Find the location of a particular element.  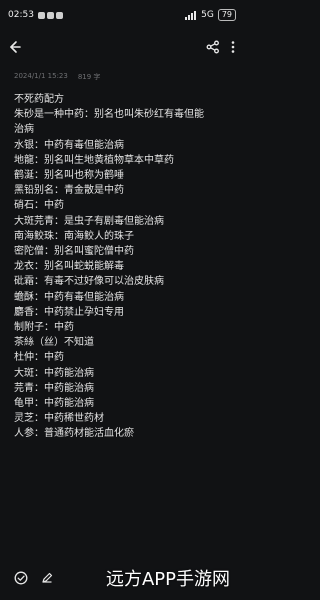

note-date: 2024/1/1 15:23 is located at coordinates (41, 76).